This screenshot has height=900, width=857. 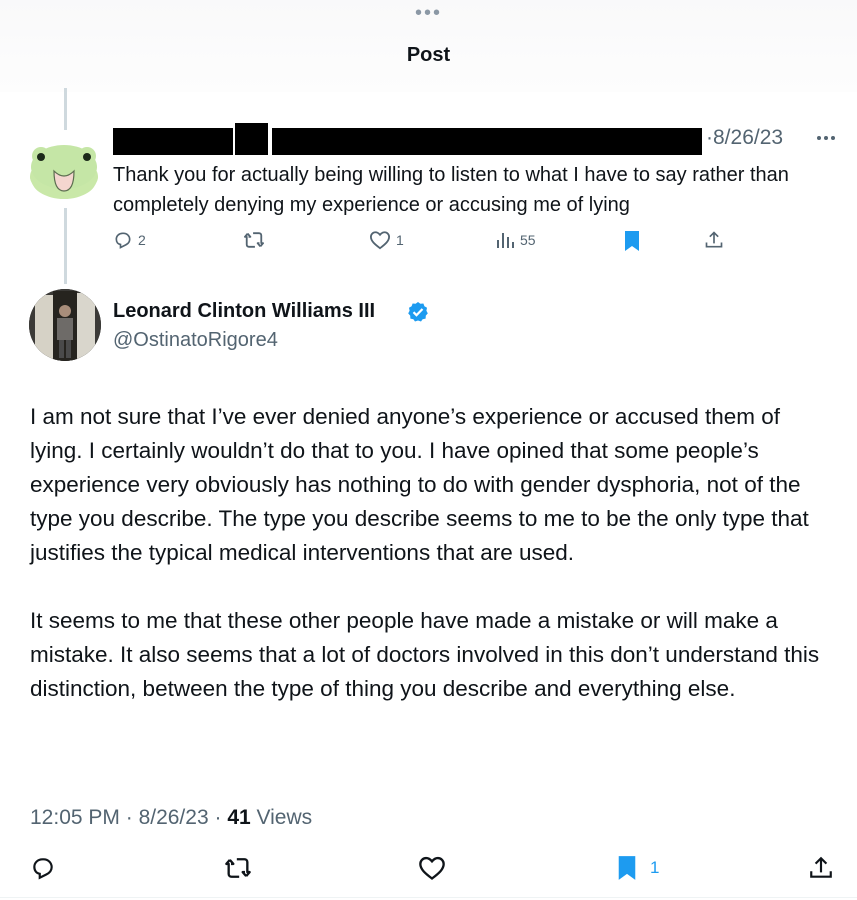 What do you see at coordinates (75, 817) in the screenshot?
I see `post-time: 12:05 PM` at bounding box center [75, 817].